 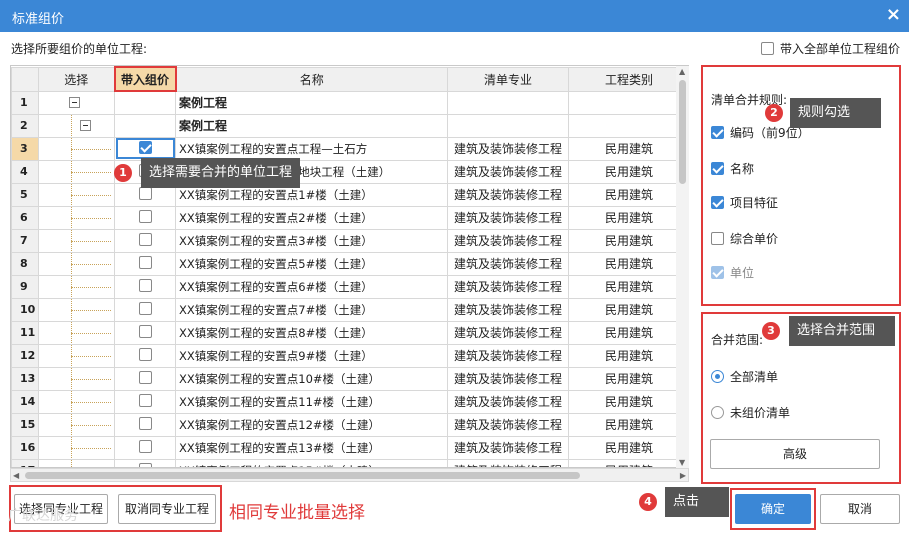 What do you see at coordinates (795, 454) in the screenshot?
I see `advanced-button: 高级` at bounding box center [795, 454].